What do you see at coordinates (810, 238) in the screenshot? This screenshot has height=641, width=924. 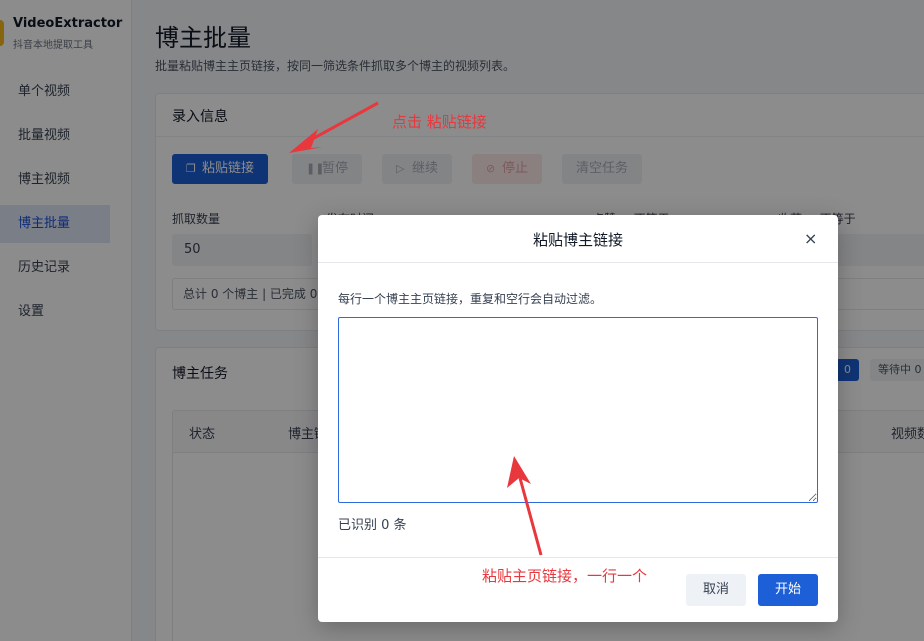 I see `close-icon: ×` at bounding box center [810, 238].